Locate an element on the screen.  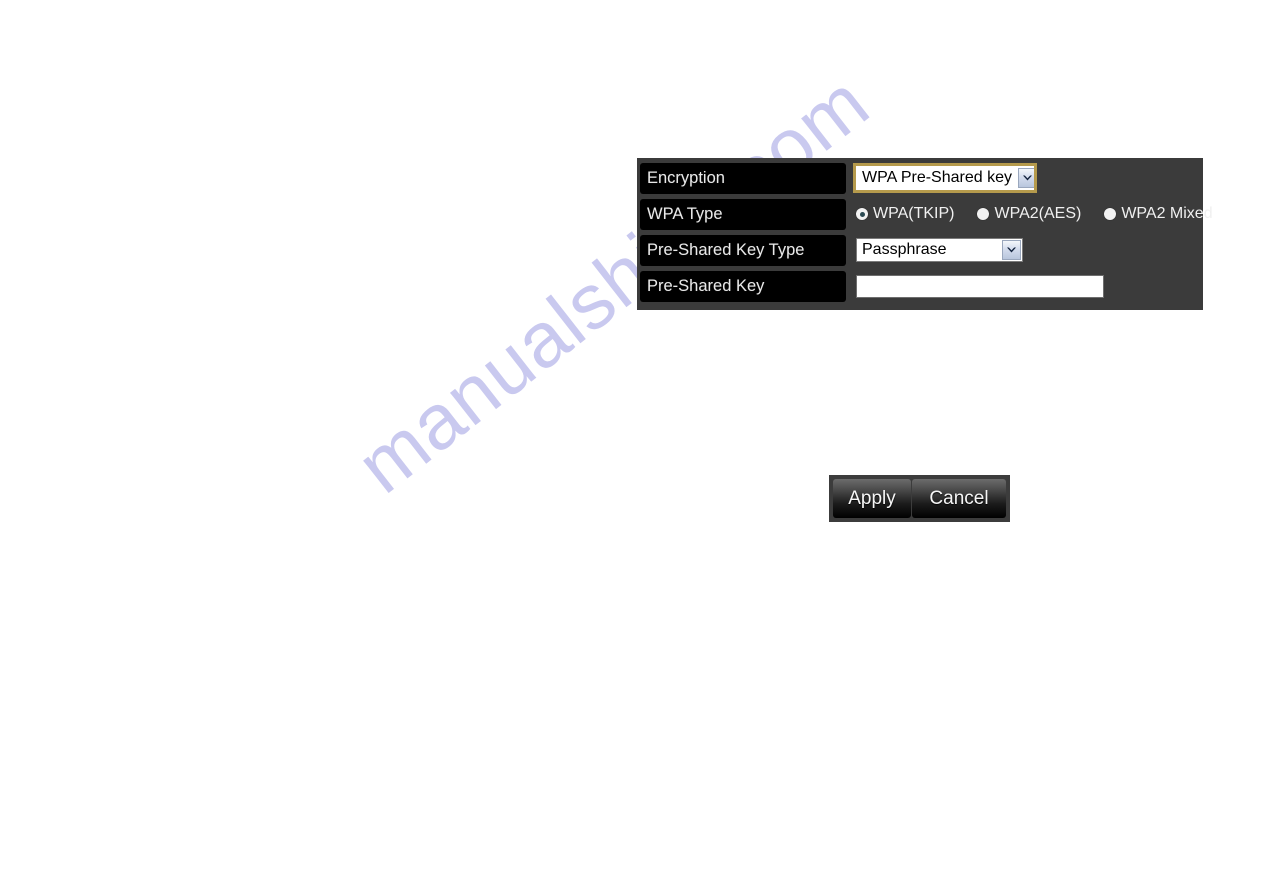
label-wpa-type: WPA Type is located at coordinates (685, 213).